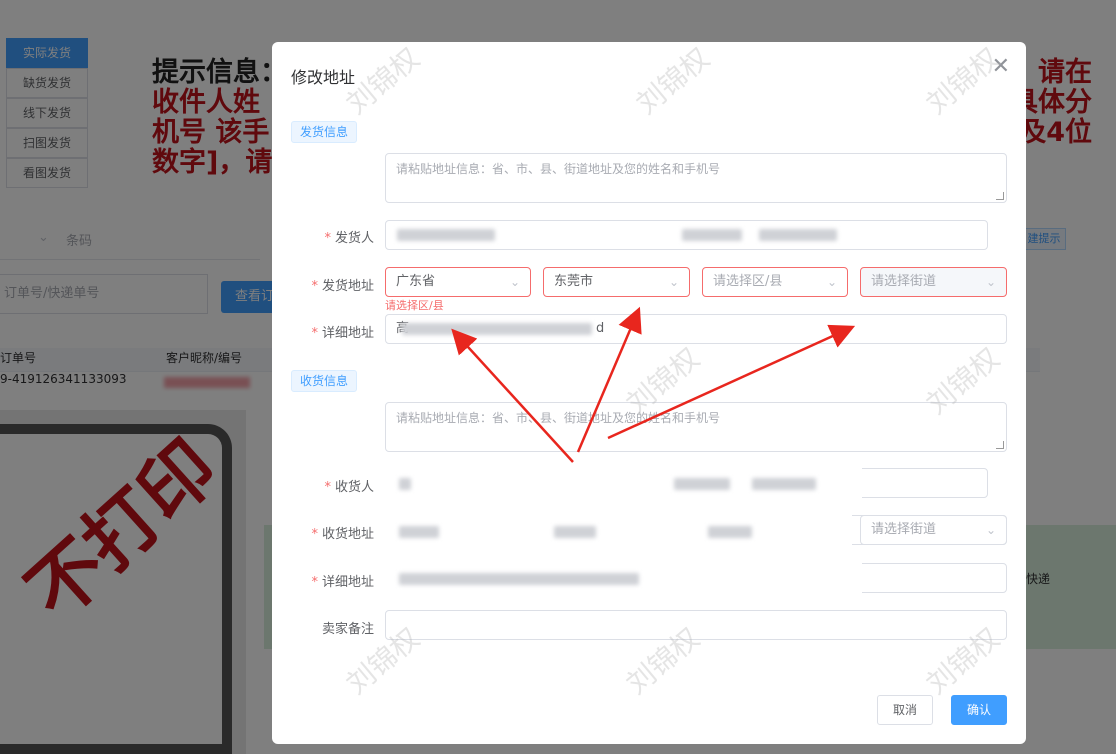  I want to click on sender-section-tag: 发货信息, so click(324, 132).